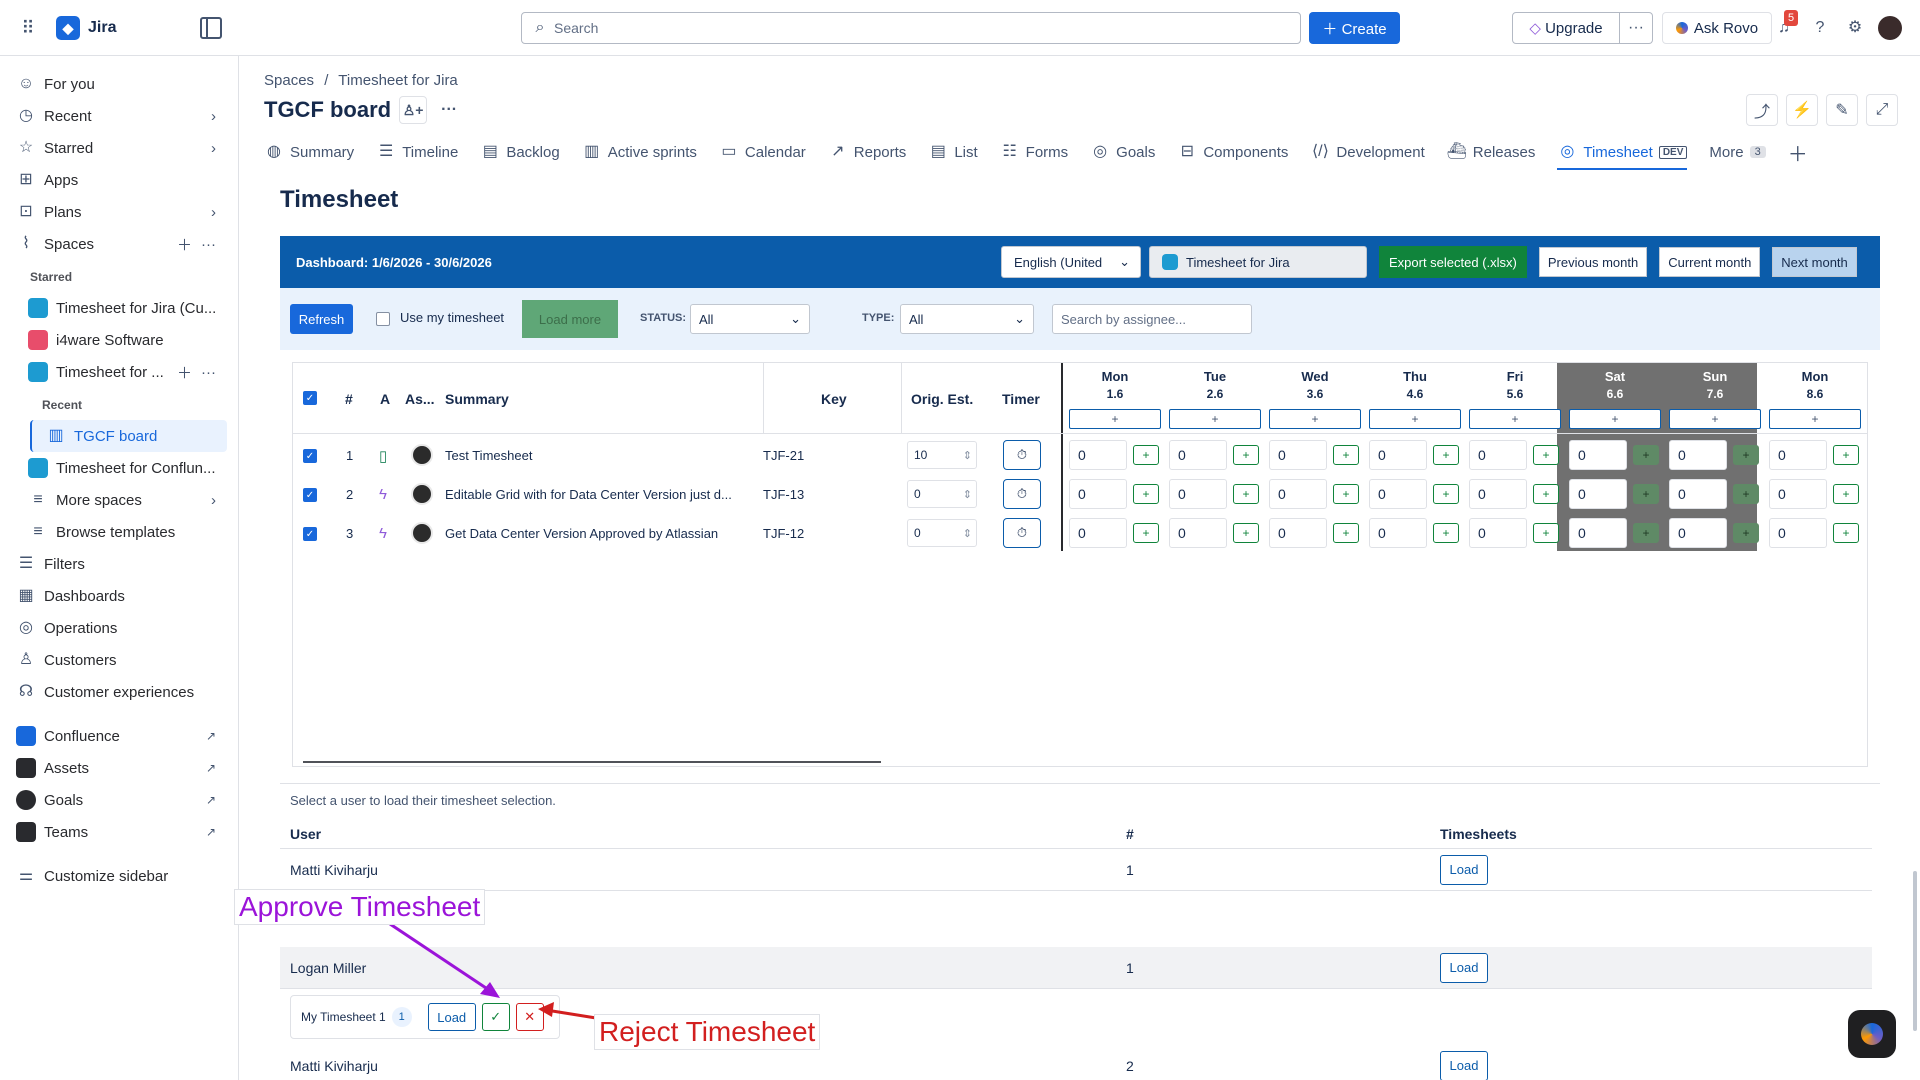 Image resolution: width=1920 pixels, height=1080 pixels. Describe the element at coordinates (546, 1009) in the screenshot. I see `reject-arrowhead` at that location.